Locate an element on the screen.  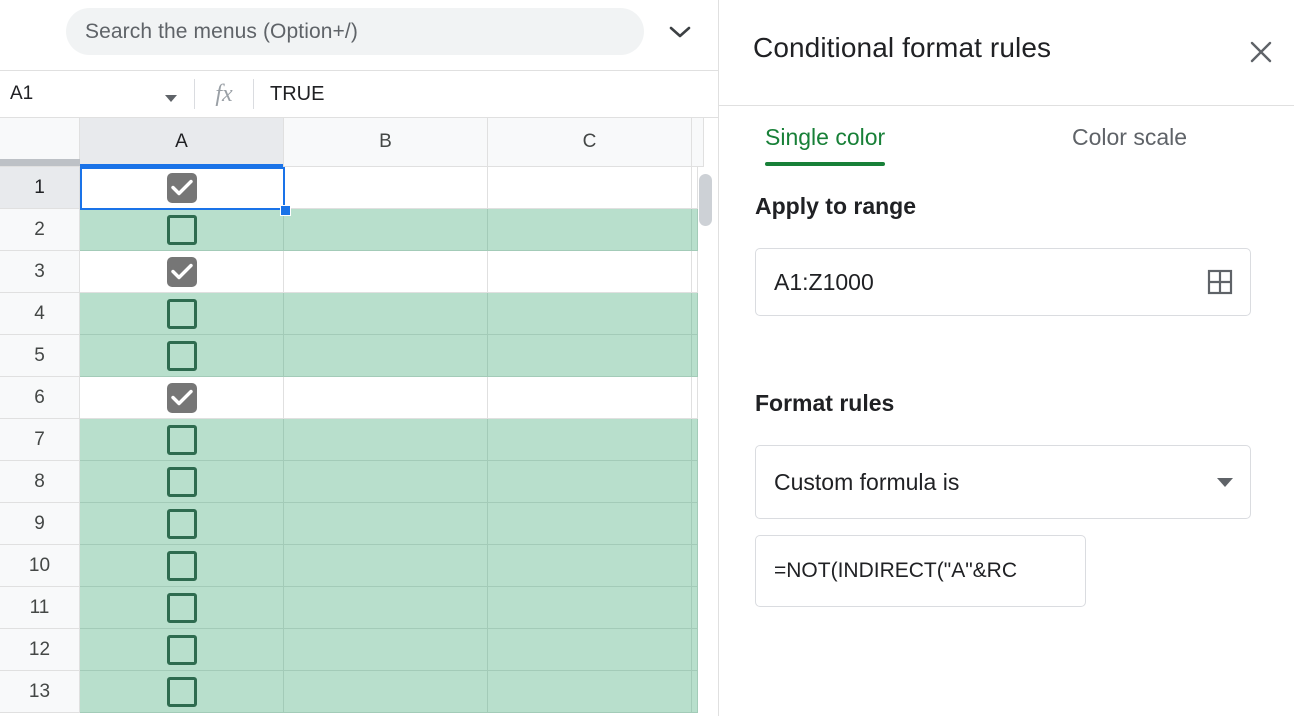
row-header-13: 13 is located at coordinates (40, 692).